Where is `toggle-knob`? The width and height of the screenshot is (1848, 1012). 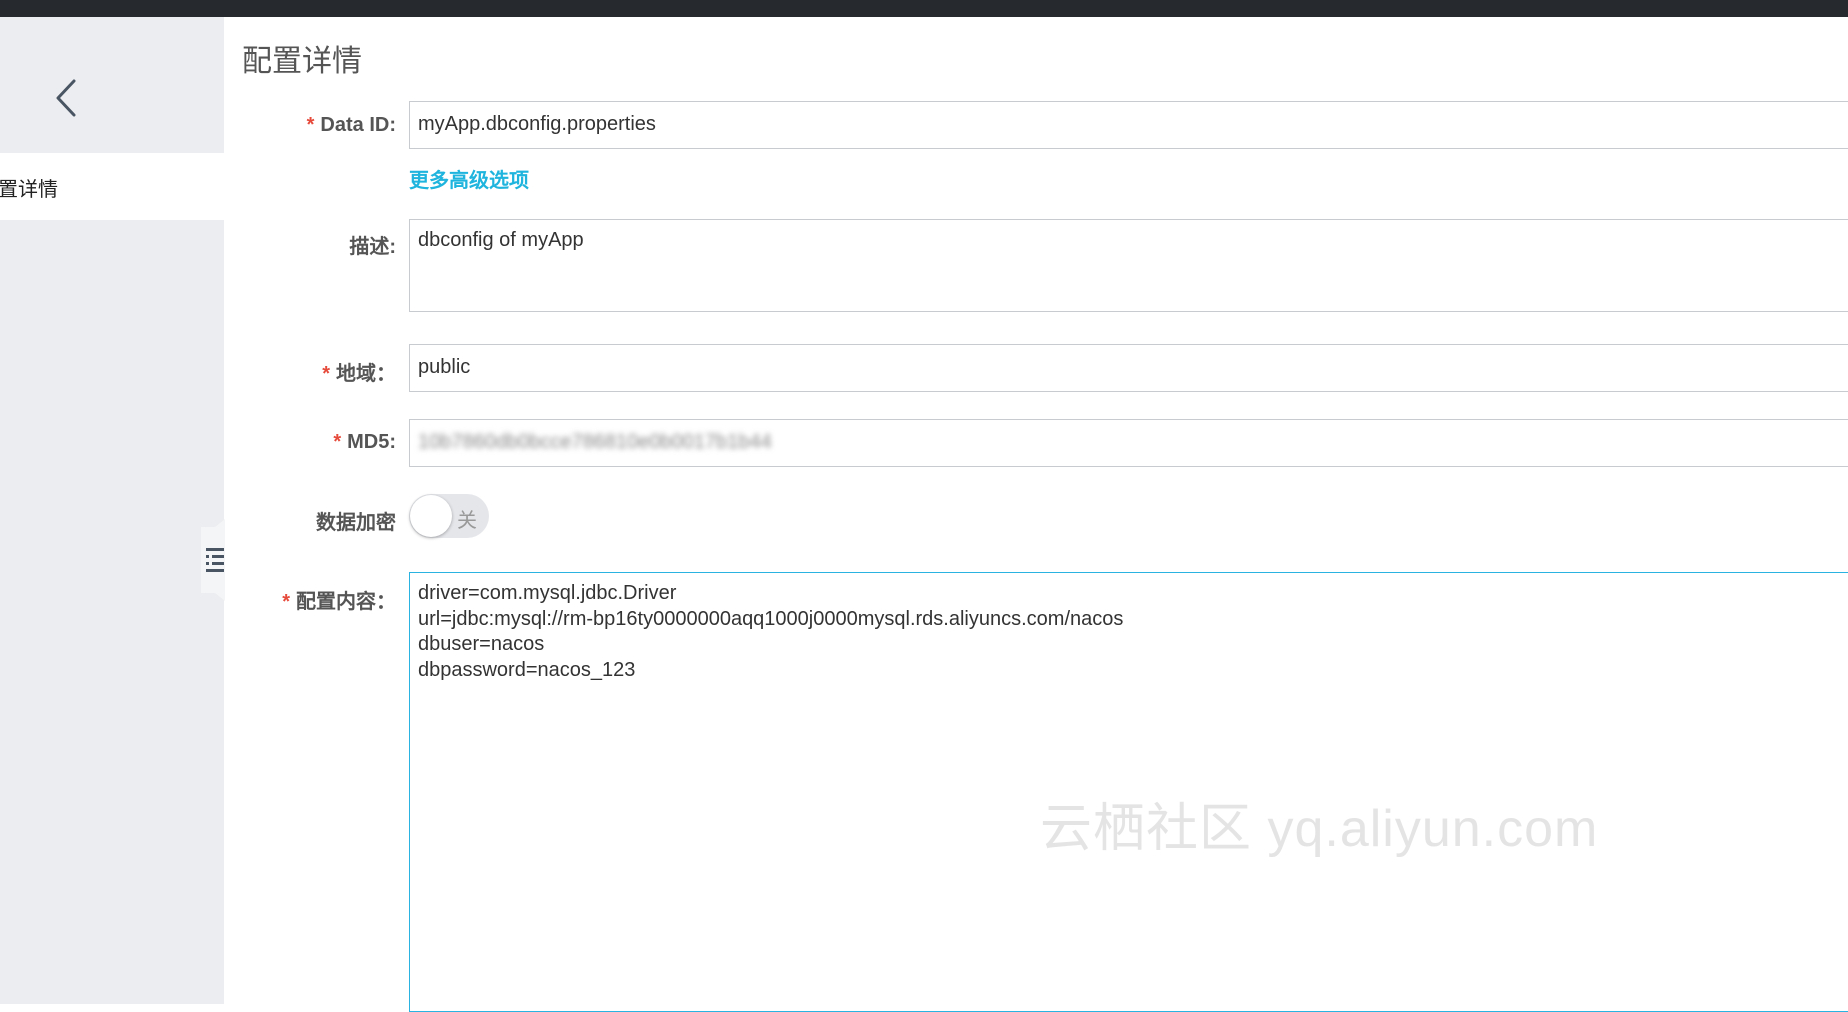 toggle-knob is located at coordinates (431, 516).